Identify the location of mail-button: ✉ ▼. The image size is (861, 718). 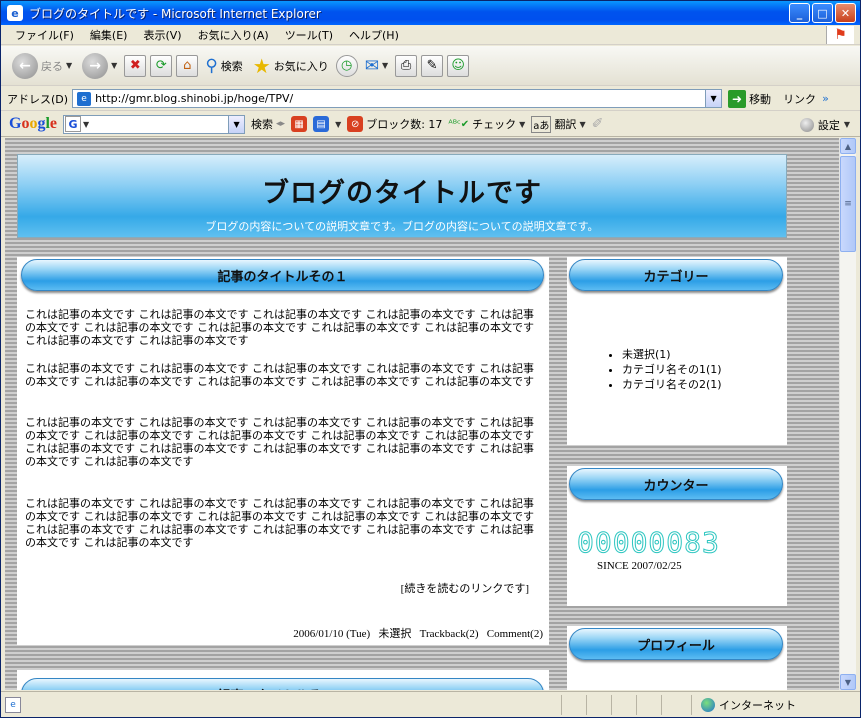
(376, 66).